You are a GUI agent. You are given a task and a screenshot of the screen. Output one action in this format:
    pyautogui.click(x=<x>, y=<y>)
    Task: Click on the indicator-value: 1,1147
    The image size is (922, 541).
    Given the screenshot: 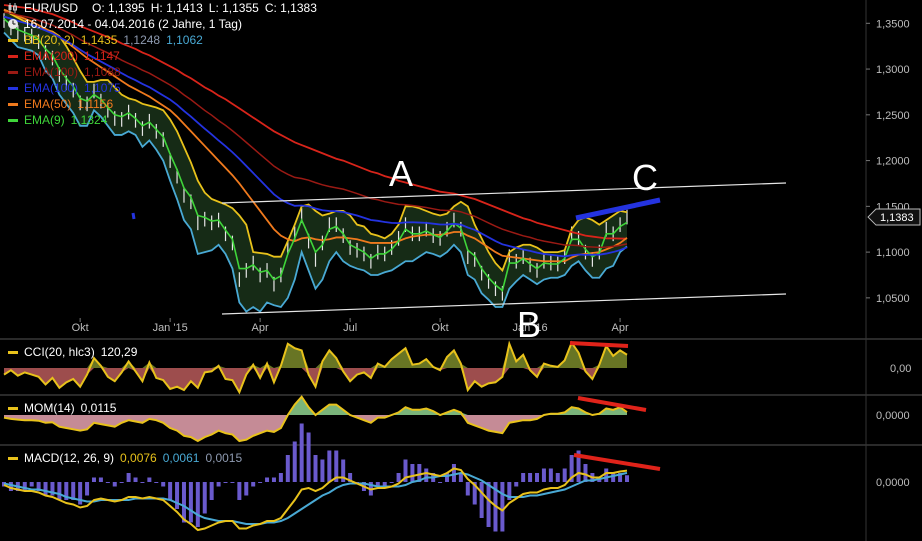 What is the action you would take?
    pyautogui.click(x=102, y=56)
    